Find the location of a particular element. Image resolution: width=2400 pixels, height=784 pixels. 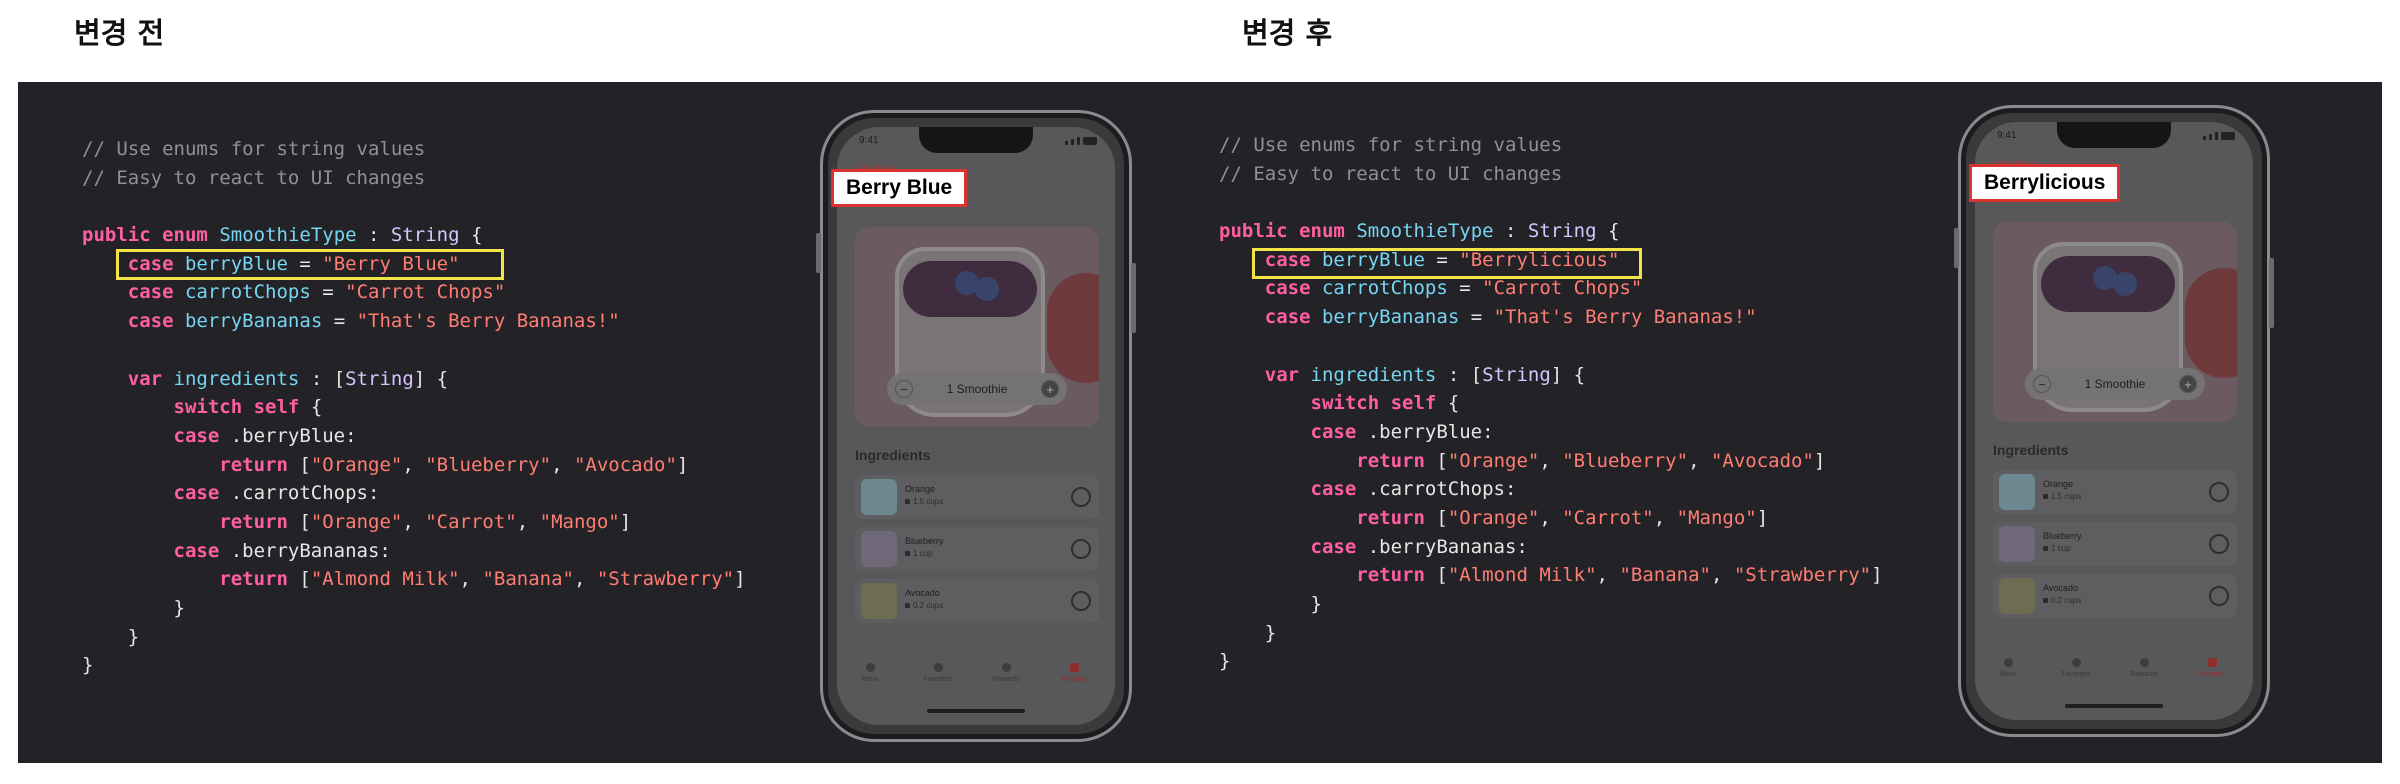

code-type: String is located at coordinates (425, 235).